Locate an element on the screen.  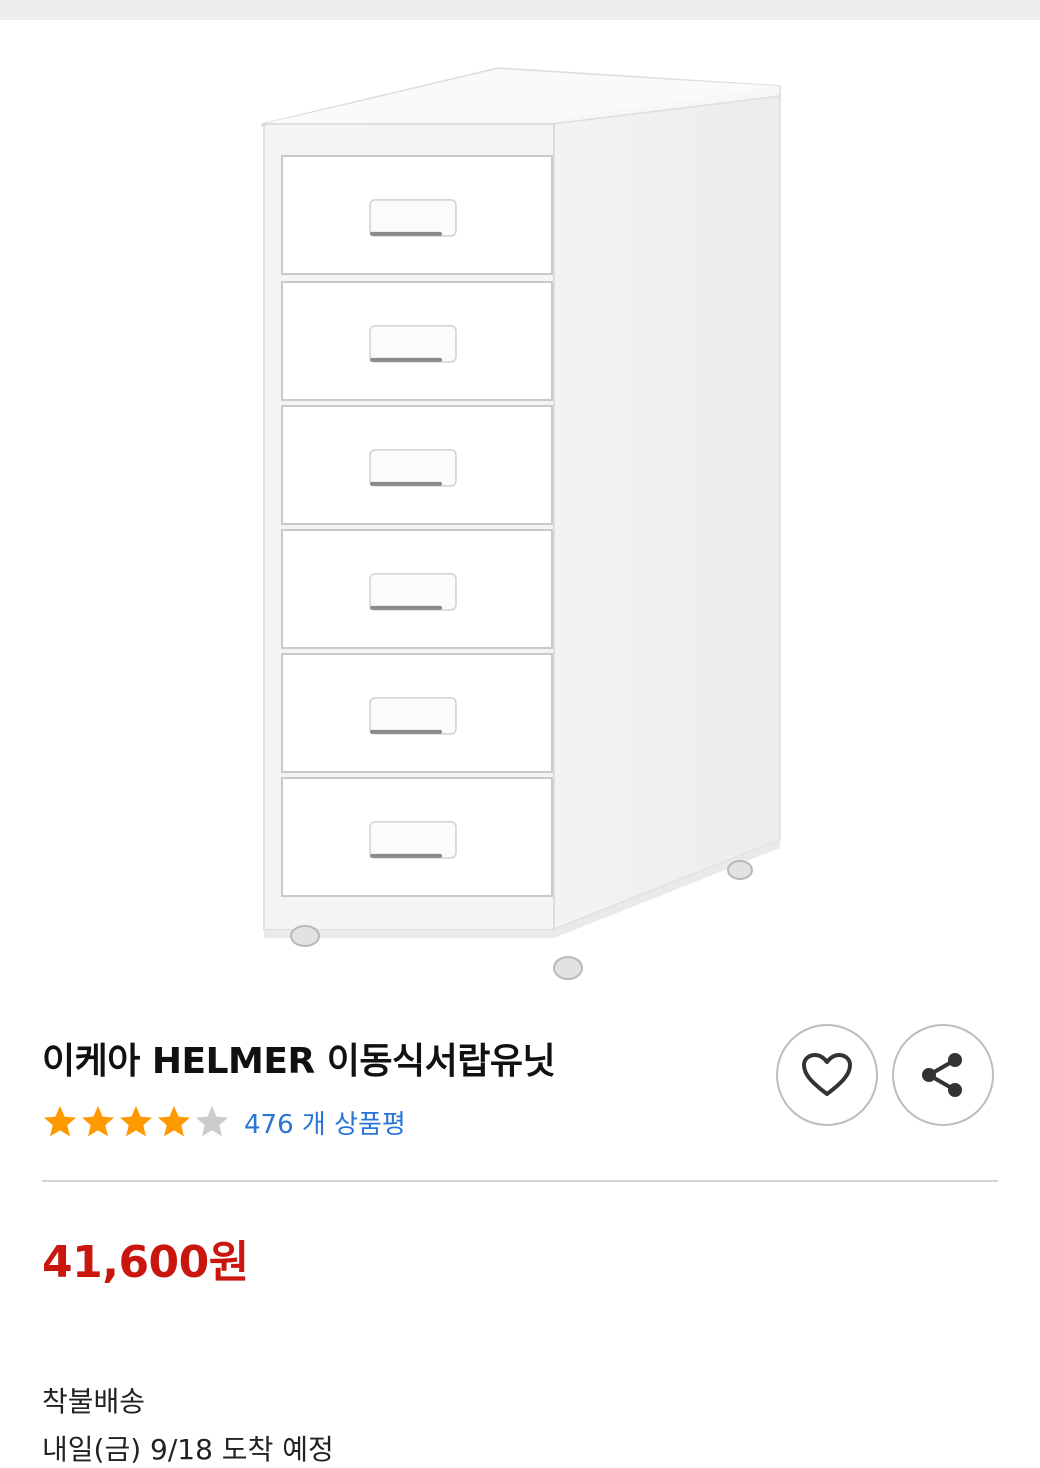
section-divider is located at coordinates (520, 1181).